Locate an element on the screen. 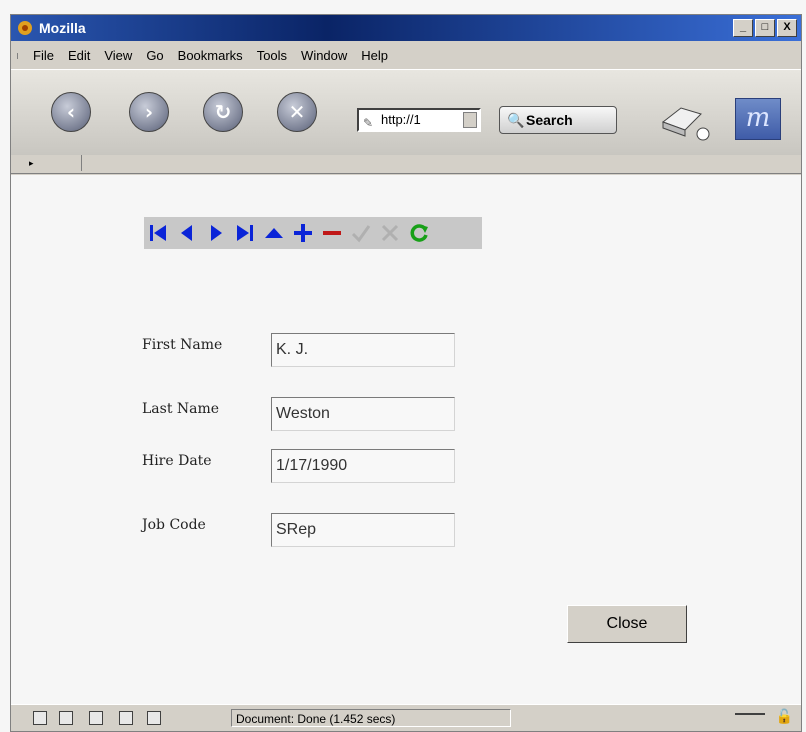 This screenshot has height=732, width=806. search-icon: 🔍 is located at coordinates (516, 120).